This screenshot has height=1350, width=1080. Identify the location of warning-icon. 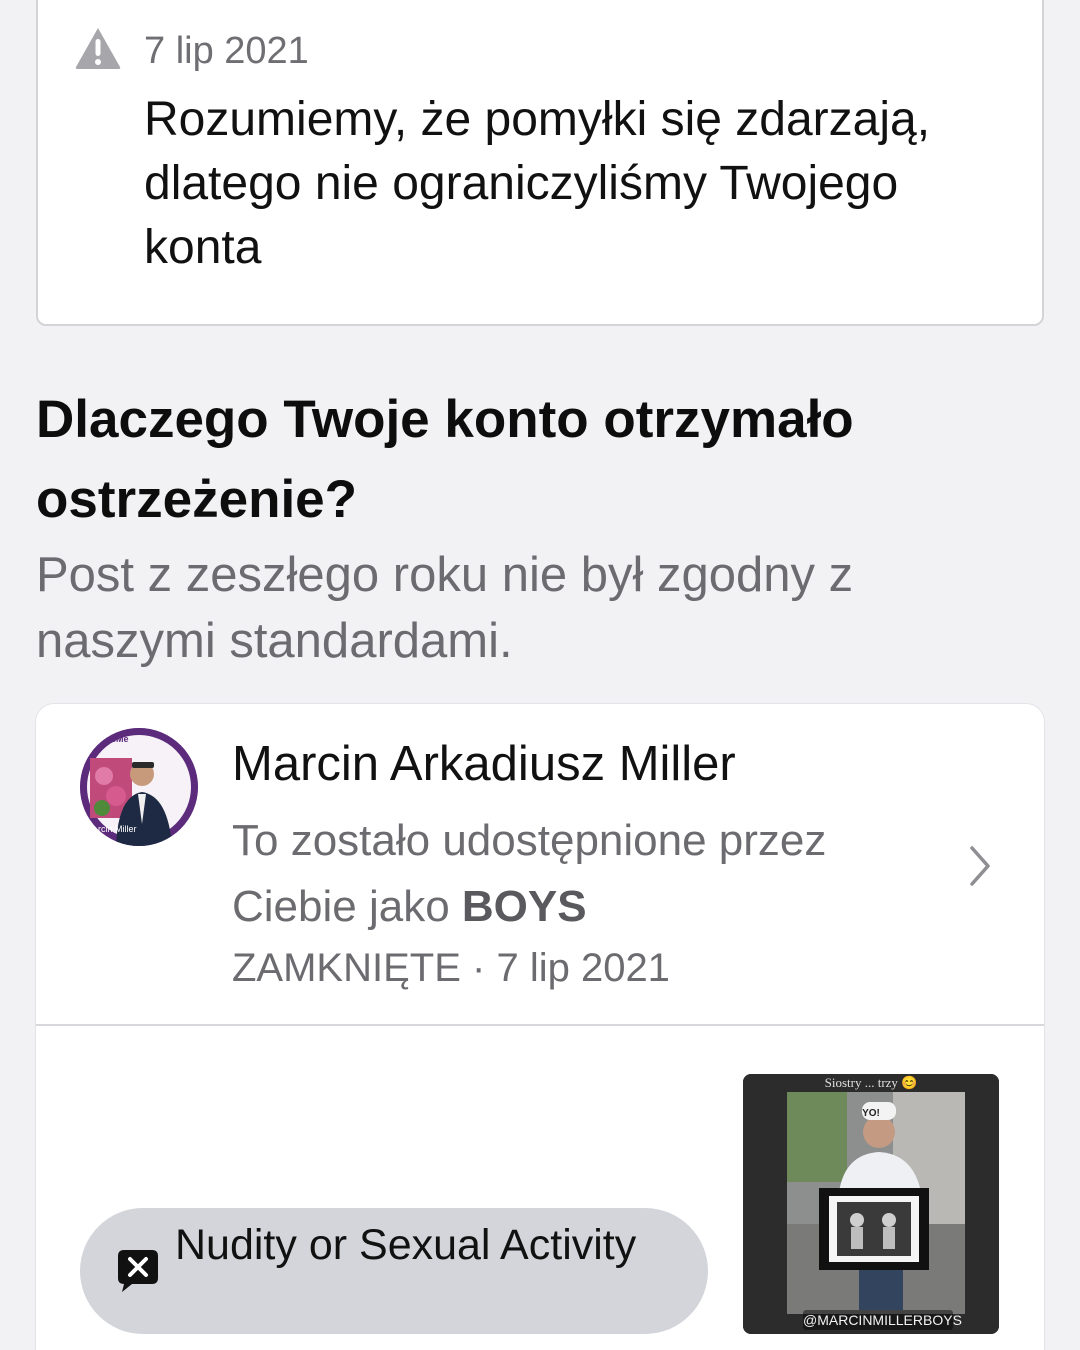
(98, 48).